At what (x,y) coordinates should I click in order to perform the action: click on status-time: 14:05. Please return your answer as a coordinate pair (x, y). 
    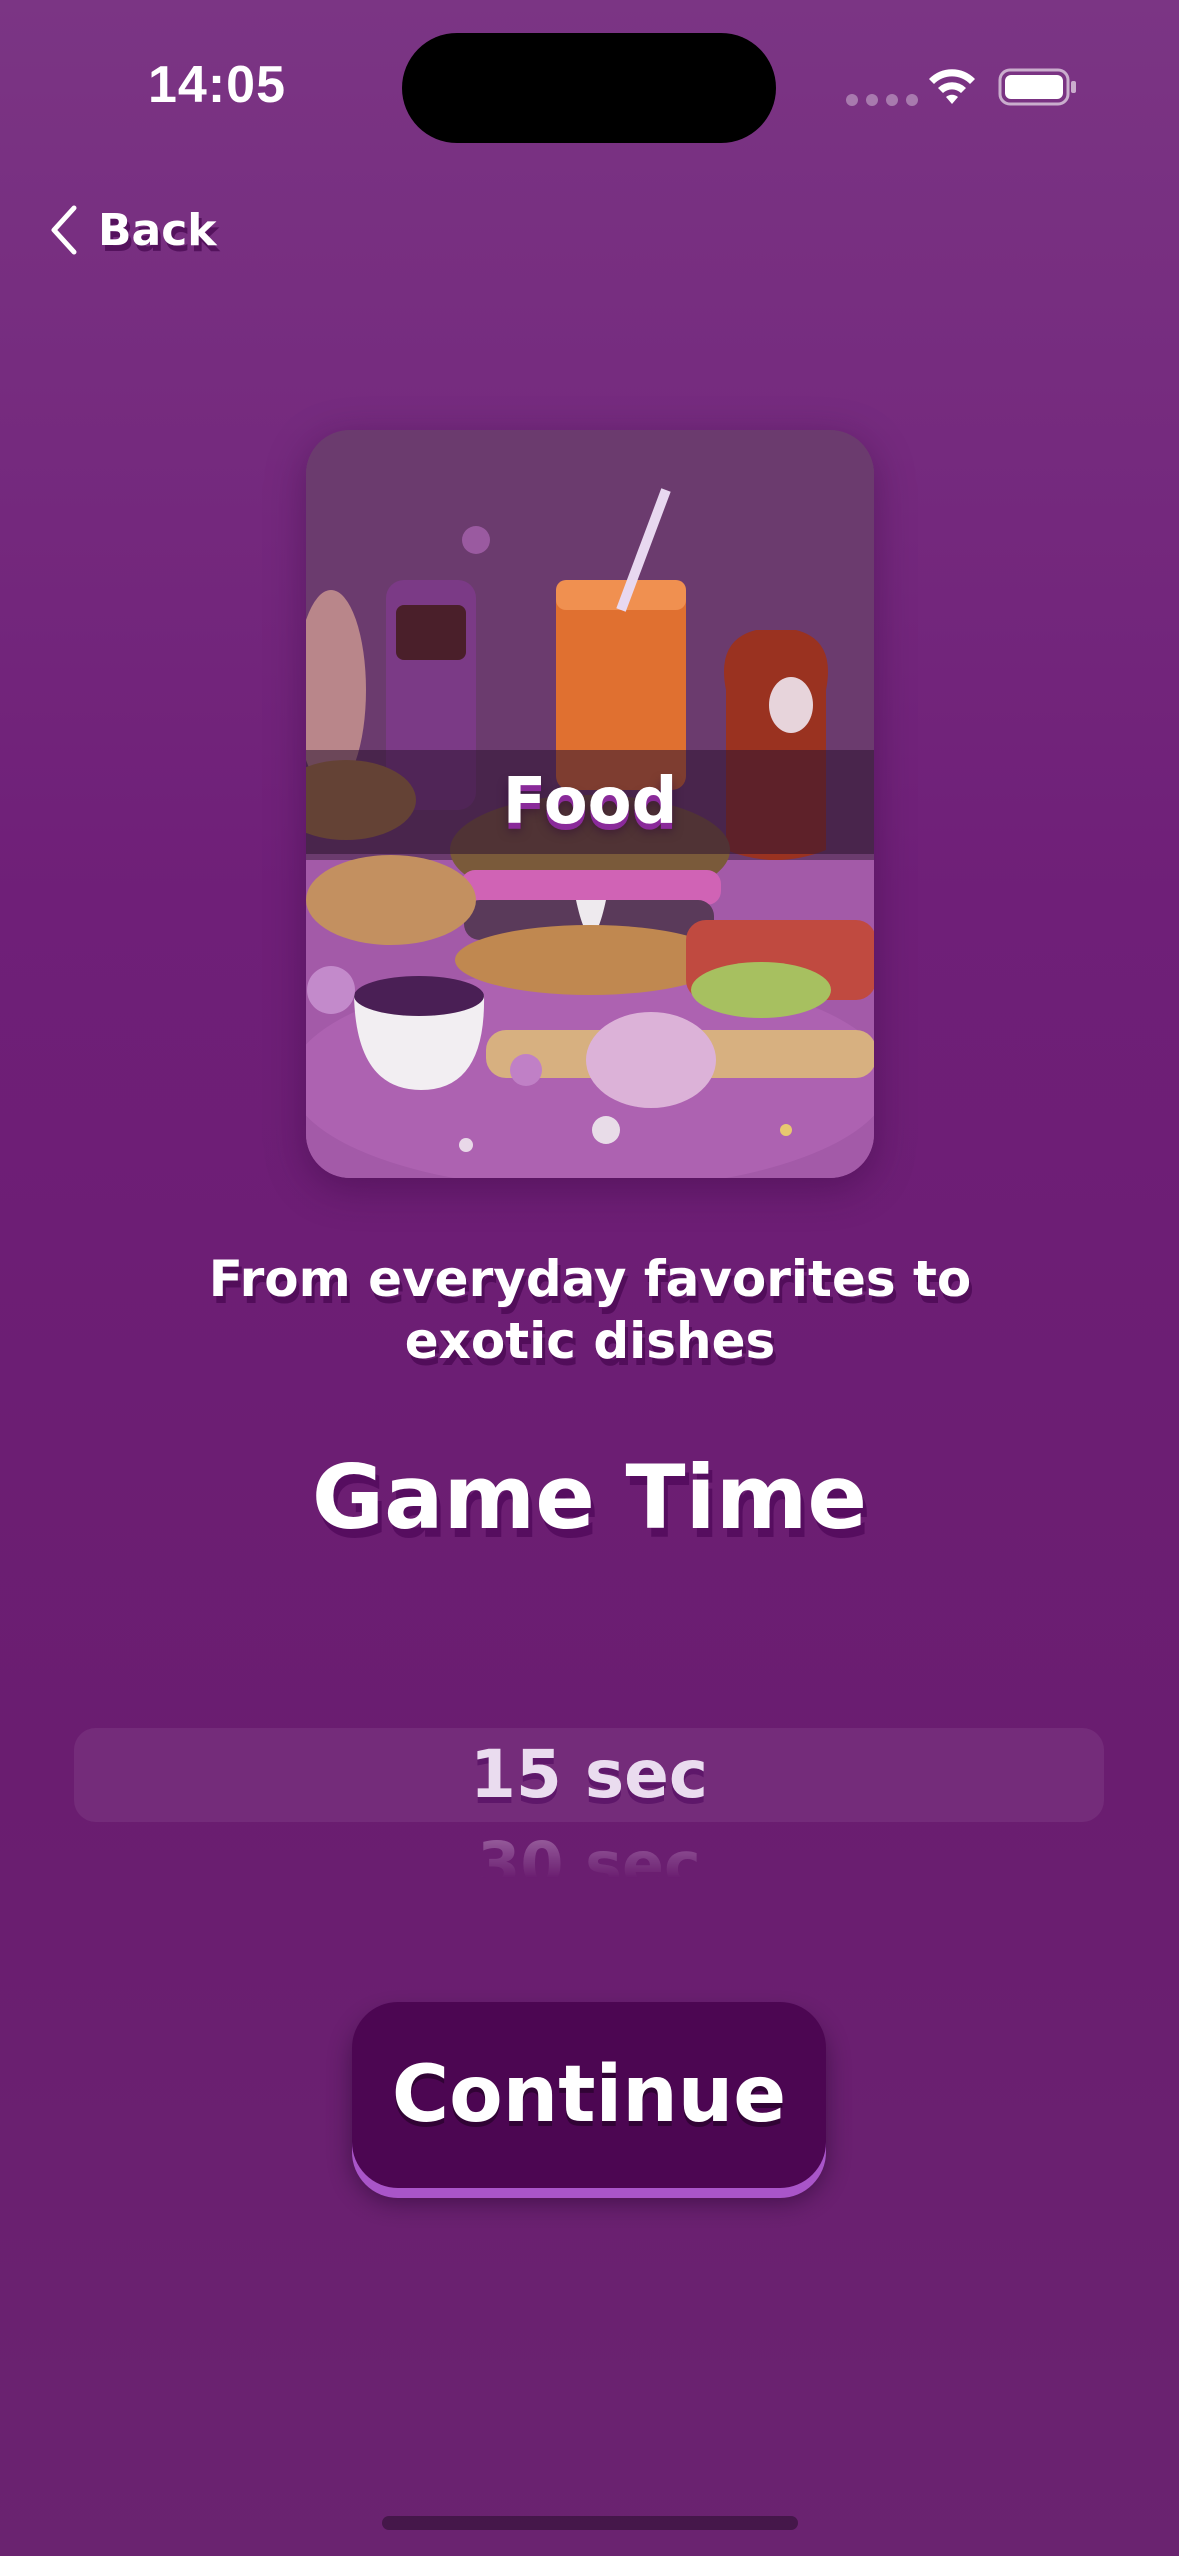
    Looking at the image, I should click on (217, 85).